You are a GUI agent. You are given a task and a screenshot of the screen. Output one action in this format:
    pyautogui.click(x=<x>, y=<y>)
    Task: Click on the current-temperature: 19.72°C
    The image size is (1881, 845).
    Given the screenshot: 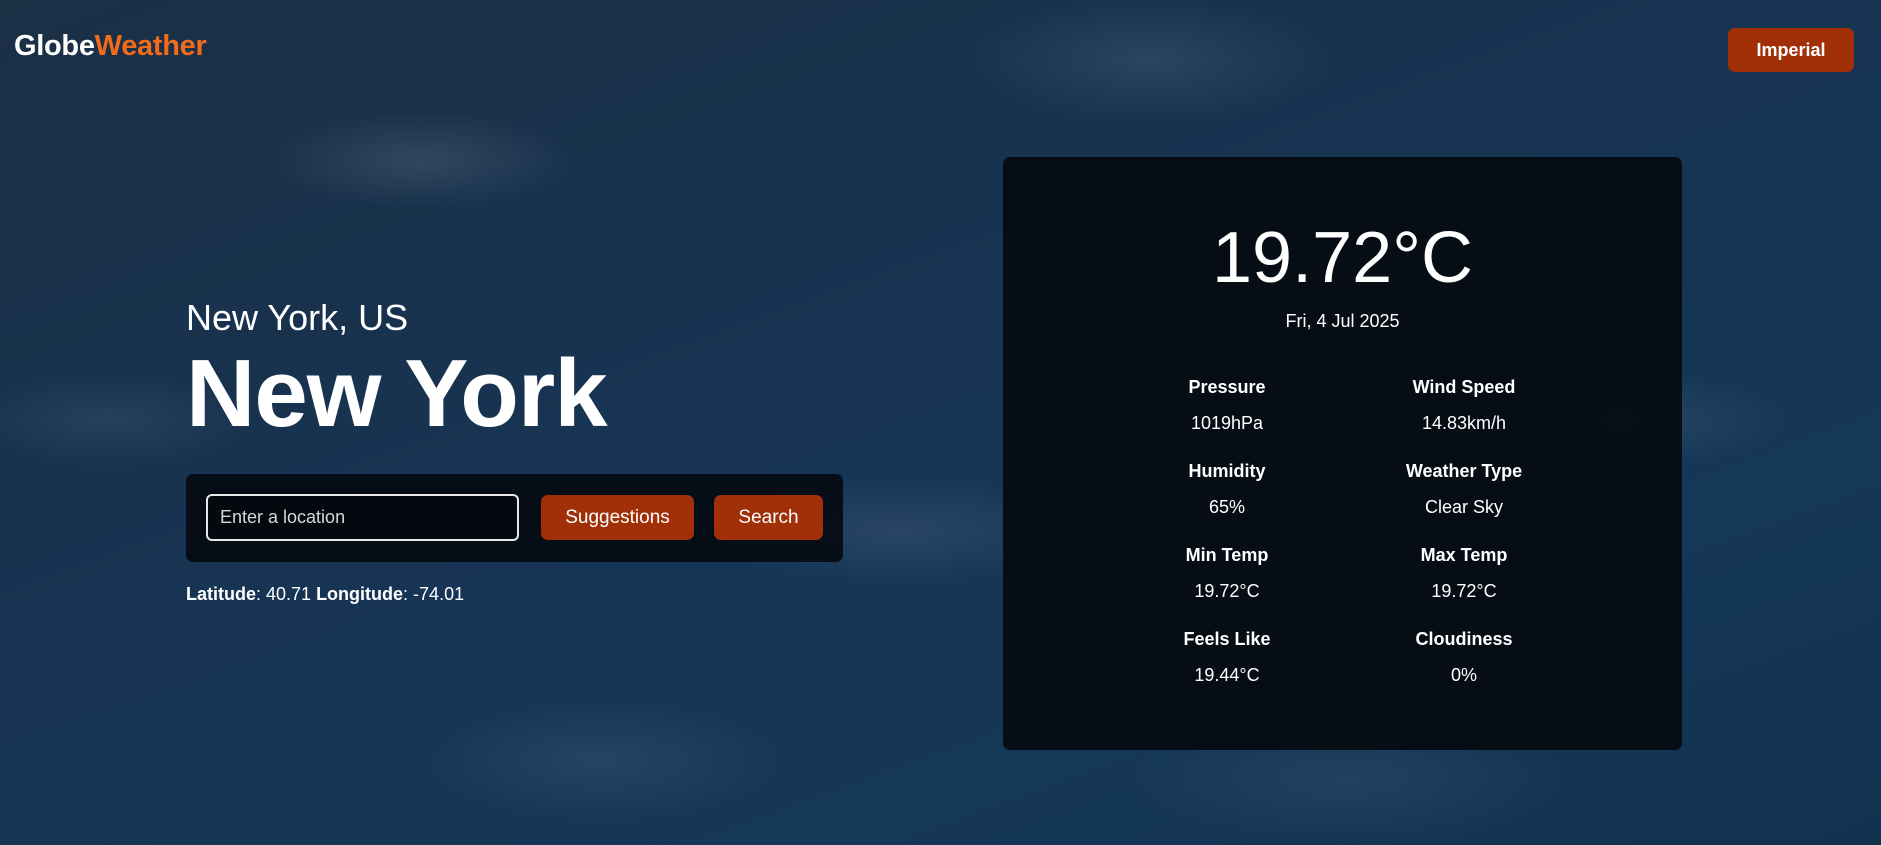 What is the action you would take?
    pyautogui.click(x=1342, y=258)
    